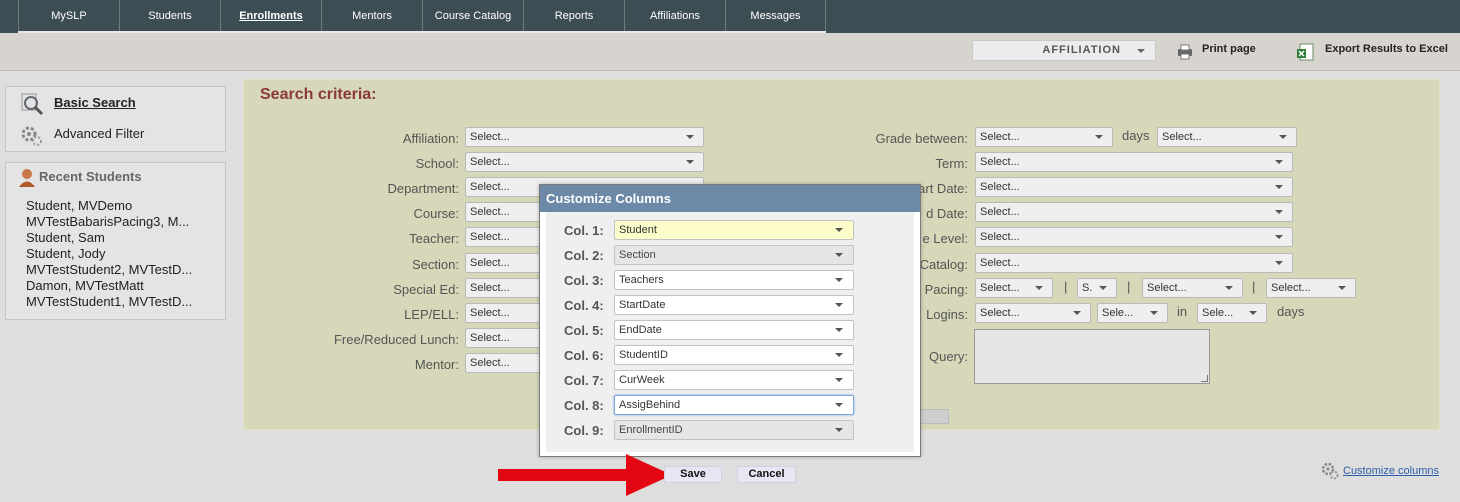  What do you see at coordinates (734, 355) in the screenshot?
I see `col-6-select: StudentID` at bounding box center [734, 355].